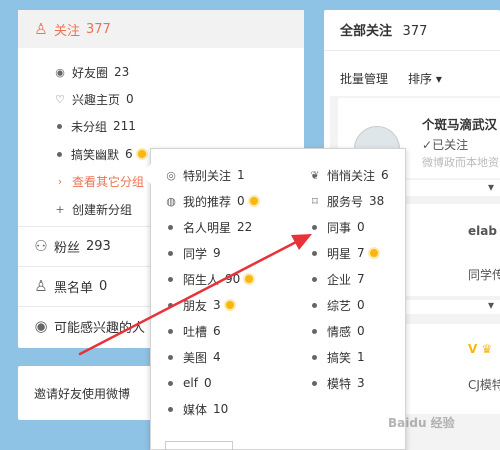 This screenshot has width=500, height=450. I want to click on group-count: 4, so click(217, 357).